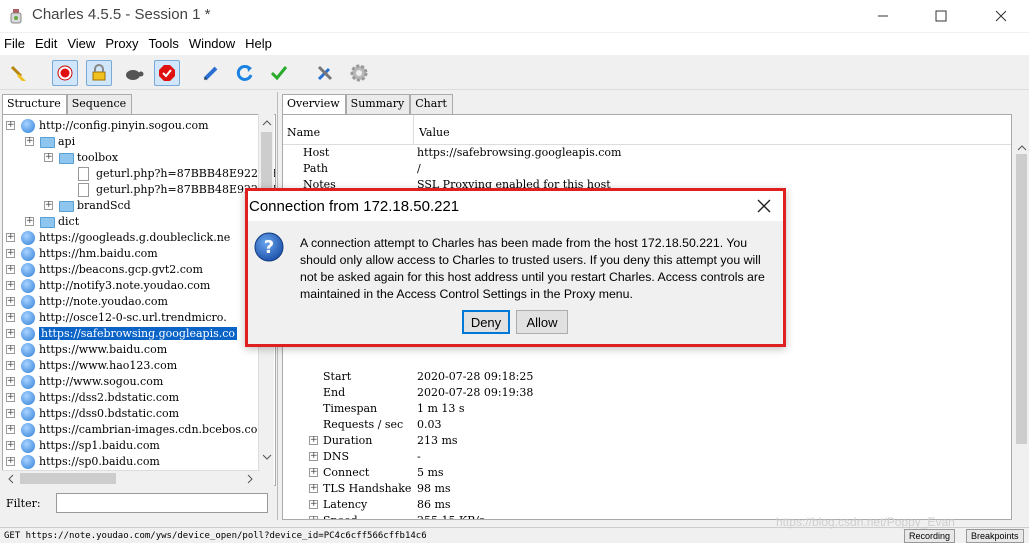 The width and height of the screenshot is (1029, 543). Describe the element at coordinates (132, 158) in the screenshot. I see `tree-item: + toolbox` at that location.